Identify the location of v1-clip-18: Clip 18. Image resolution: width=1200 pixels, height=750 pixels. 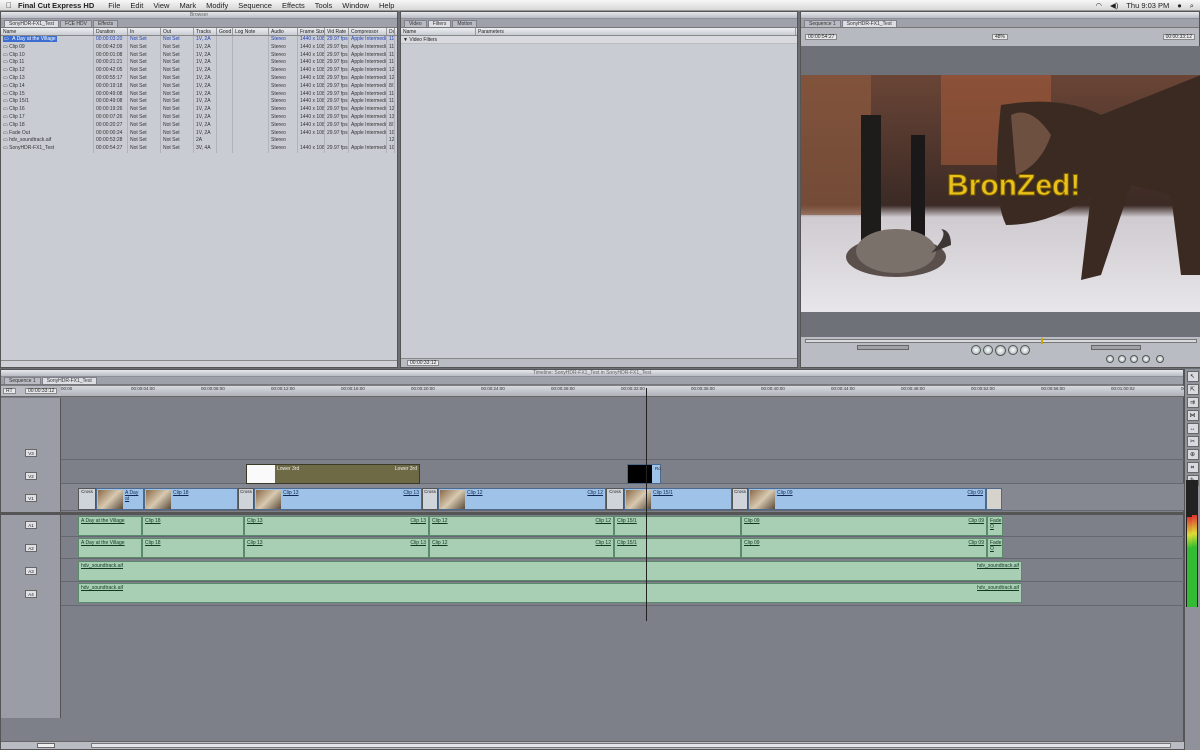
(191, 499).